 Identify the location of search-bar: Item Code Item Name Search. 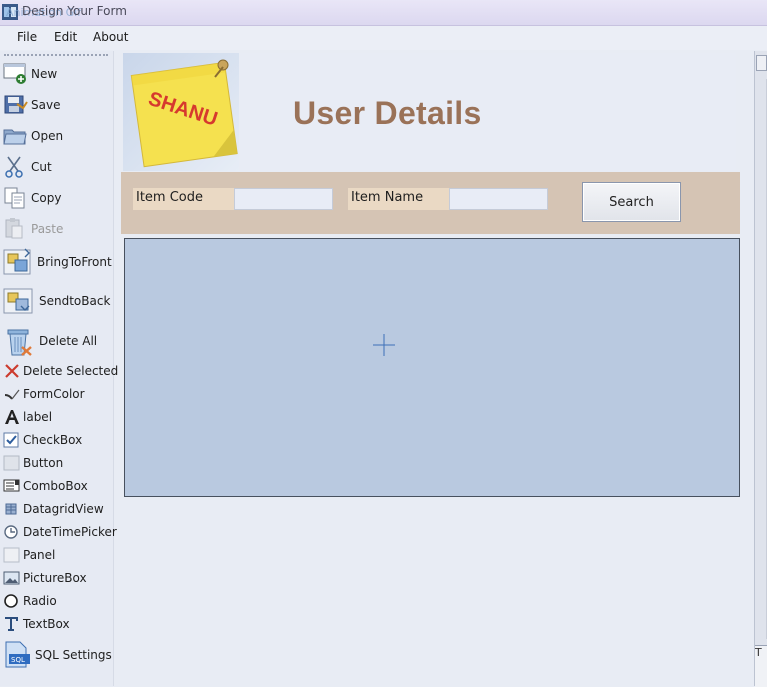
(430, 203).